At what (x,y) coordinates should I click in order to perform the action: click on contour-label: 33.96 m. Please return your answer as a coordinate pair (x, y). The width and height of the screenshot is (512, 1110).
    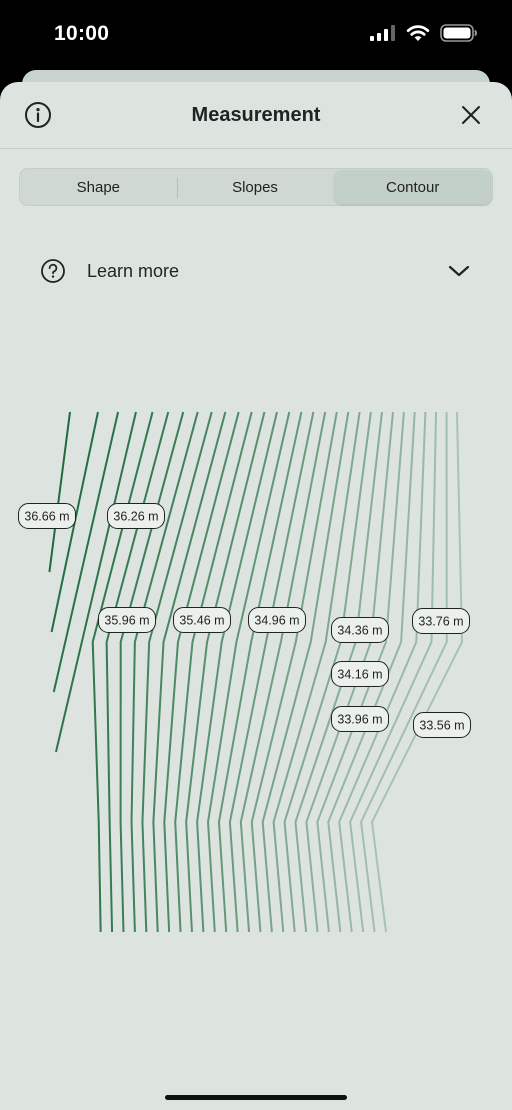
    Looking at the image, I should click on (360, 719).